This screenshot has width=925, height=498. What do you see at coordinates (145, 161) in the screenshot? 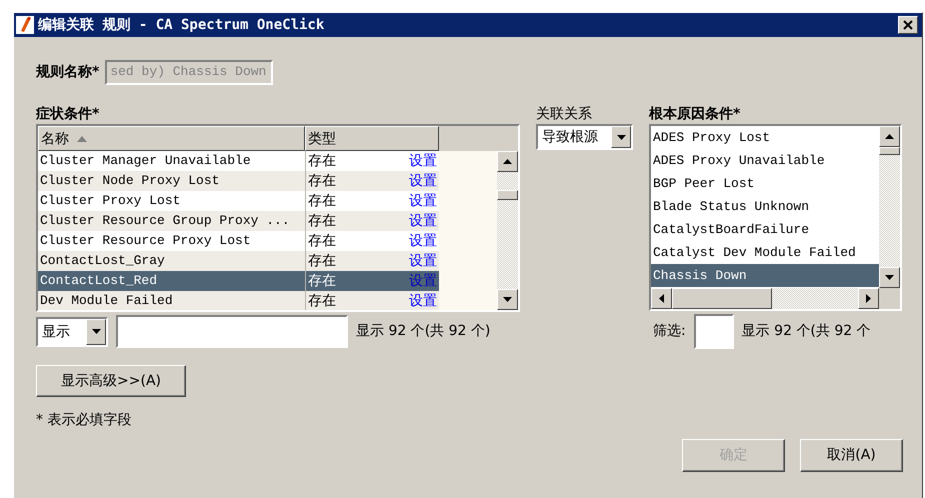
I see `table-cell-text: Cluster Manager Unavailable` at bounding box center [145, 161].